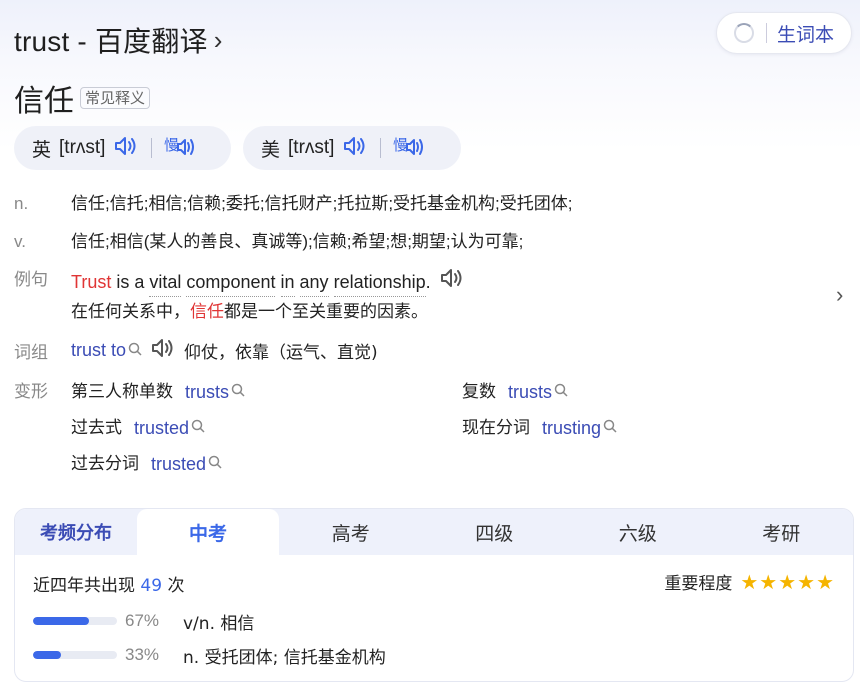 This screenshot has width=860, height=689. What do you see at coordinates (146, 464) in the screenshot?
I see `word-form-item: 过去分词 trusted` at bounding box center [146, 464].